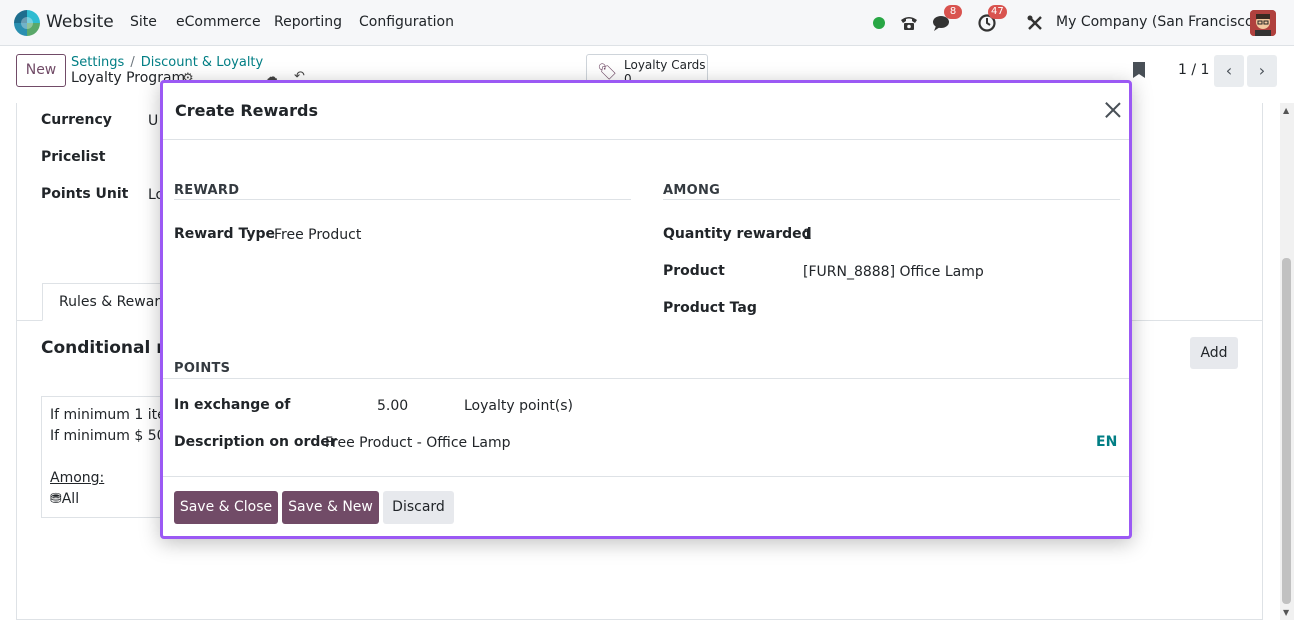 The width and height of the screenshot is (1294, 620). I want to click on reward-type-field: Free Product, so click(317, 235).